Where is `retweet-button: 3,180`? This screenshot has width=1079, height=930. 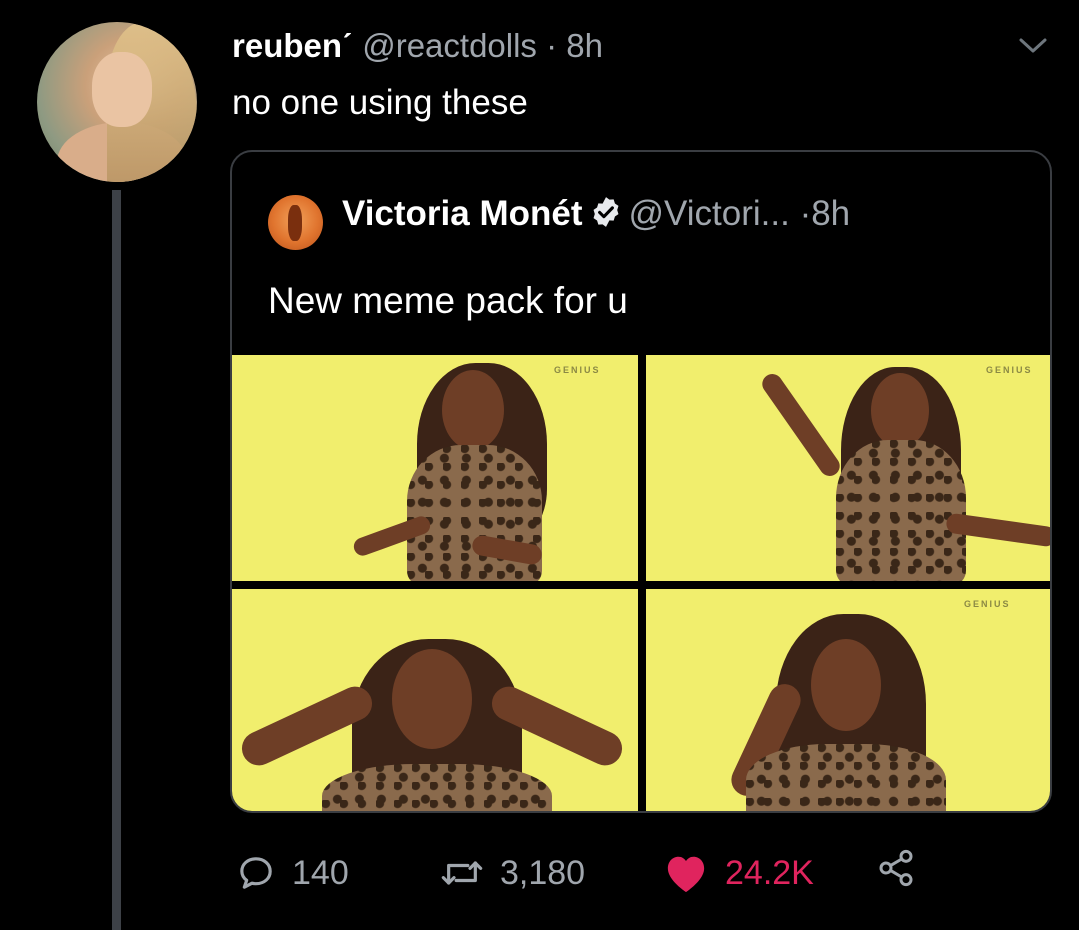 retweet-button: 3,180 is located at coordinates (512, 873).